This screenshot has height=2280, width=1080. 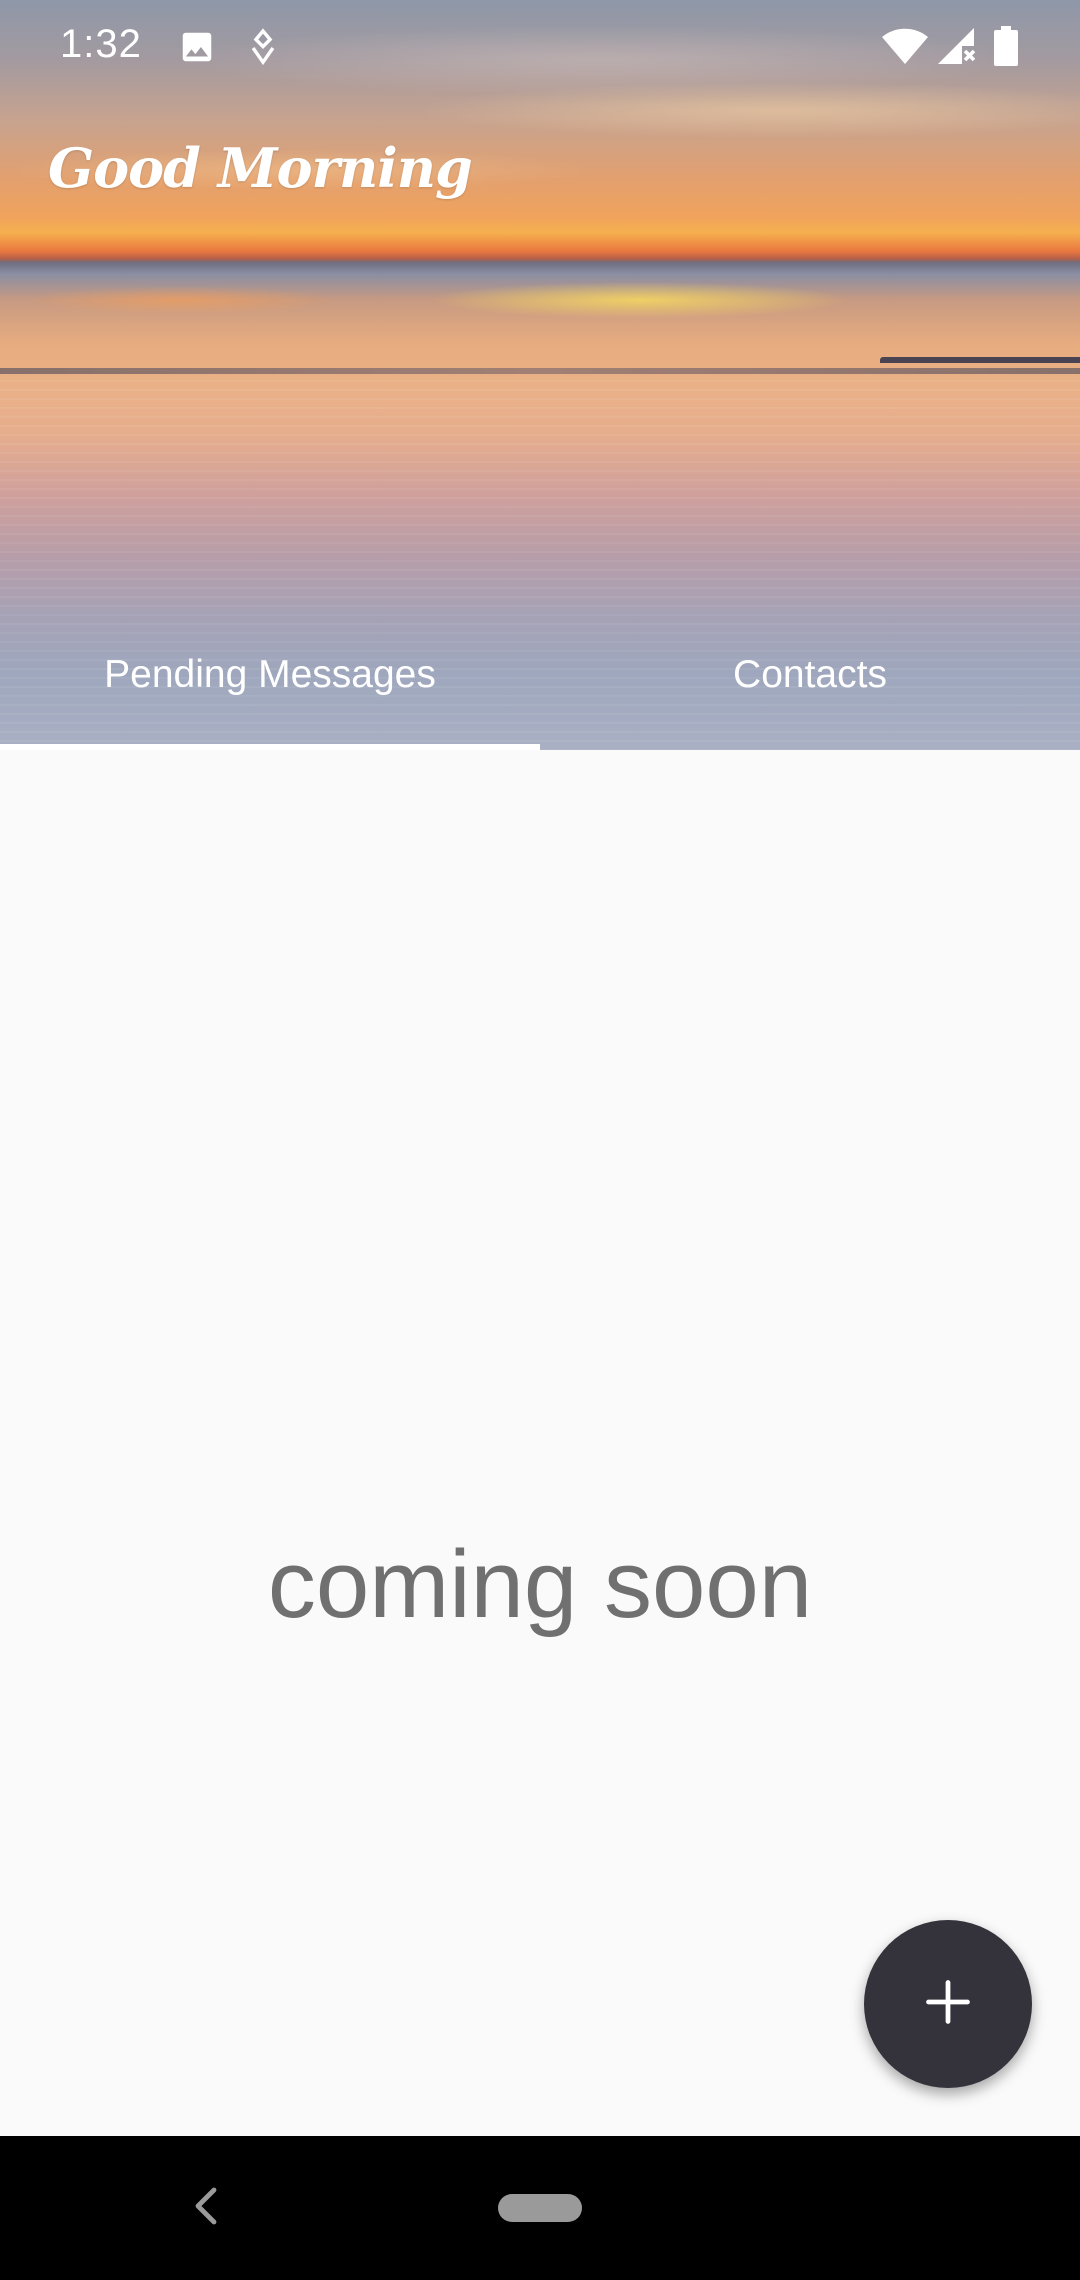 I want to click on status-time: 1:32, so click(x=101, y=44).